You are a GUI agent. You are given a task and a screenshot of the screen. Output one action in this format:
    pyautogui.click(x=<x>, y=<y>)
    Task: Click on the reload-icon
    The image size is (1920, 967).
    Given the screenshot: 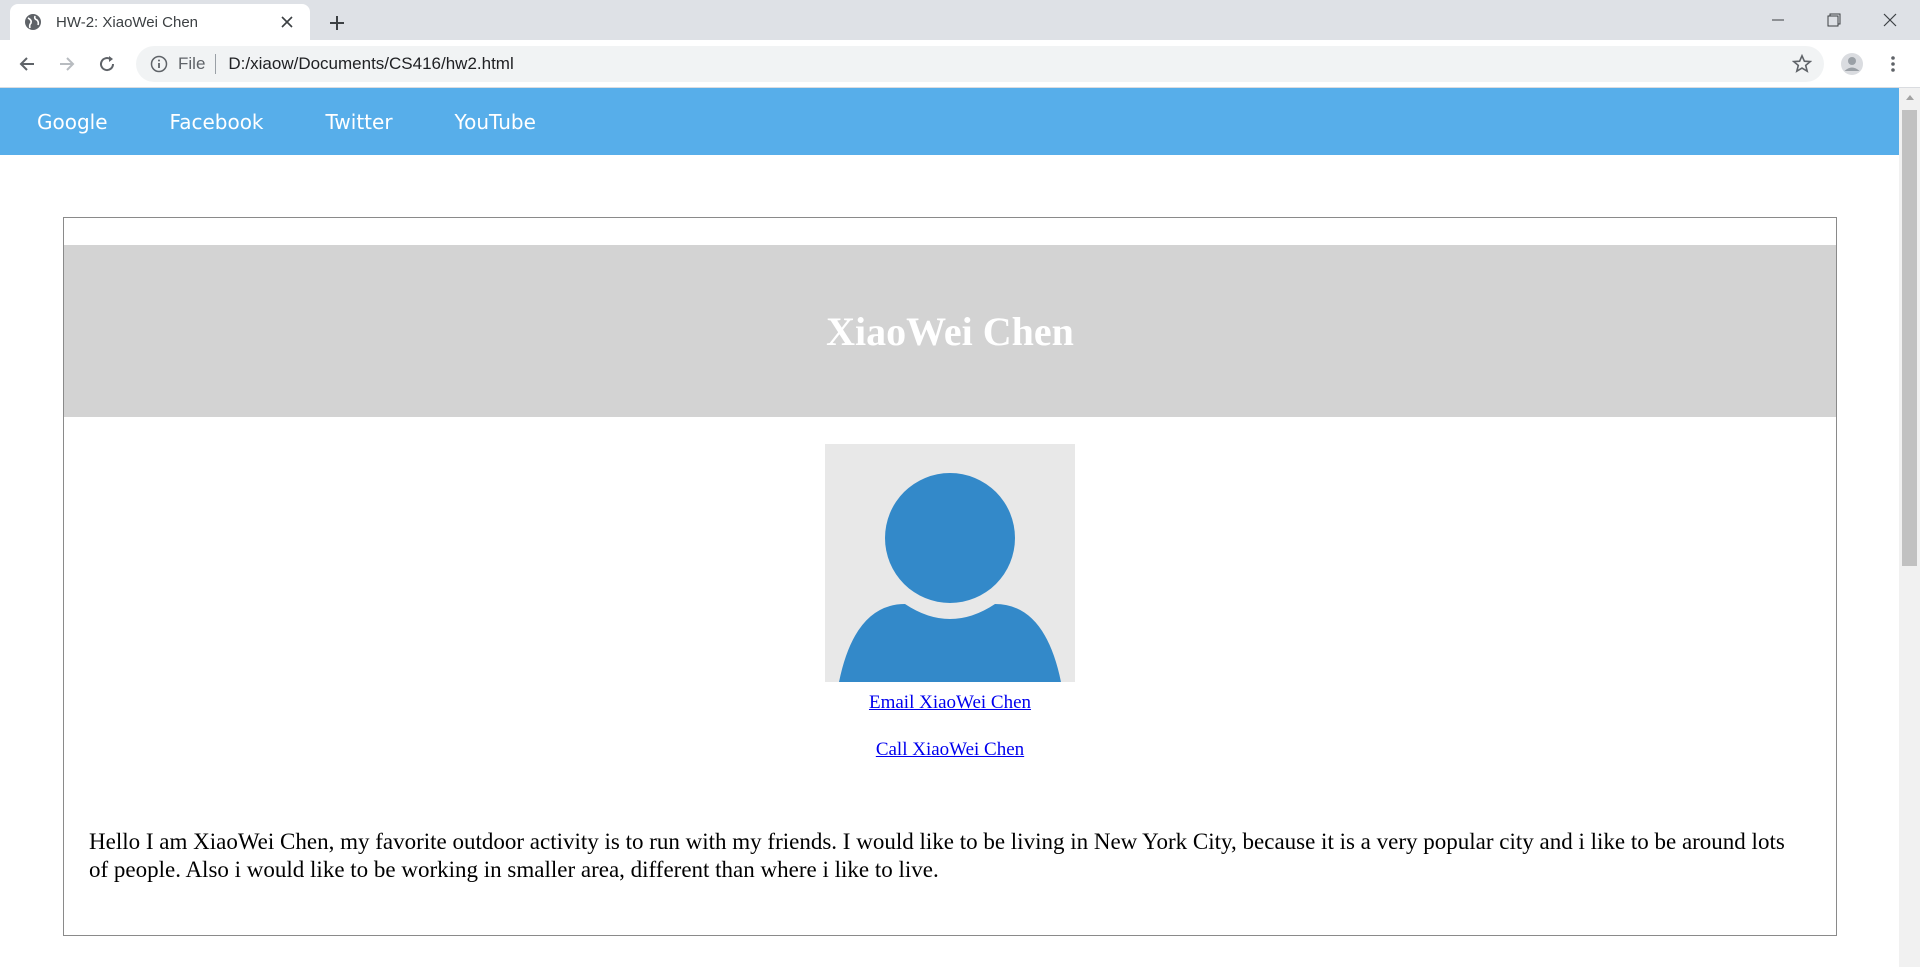 What is the action you would take?
    pyautogui.click(x=107, y=64)
    